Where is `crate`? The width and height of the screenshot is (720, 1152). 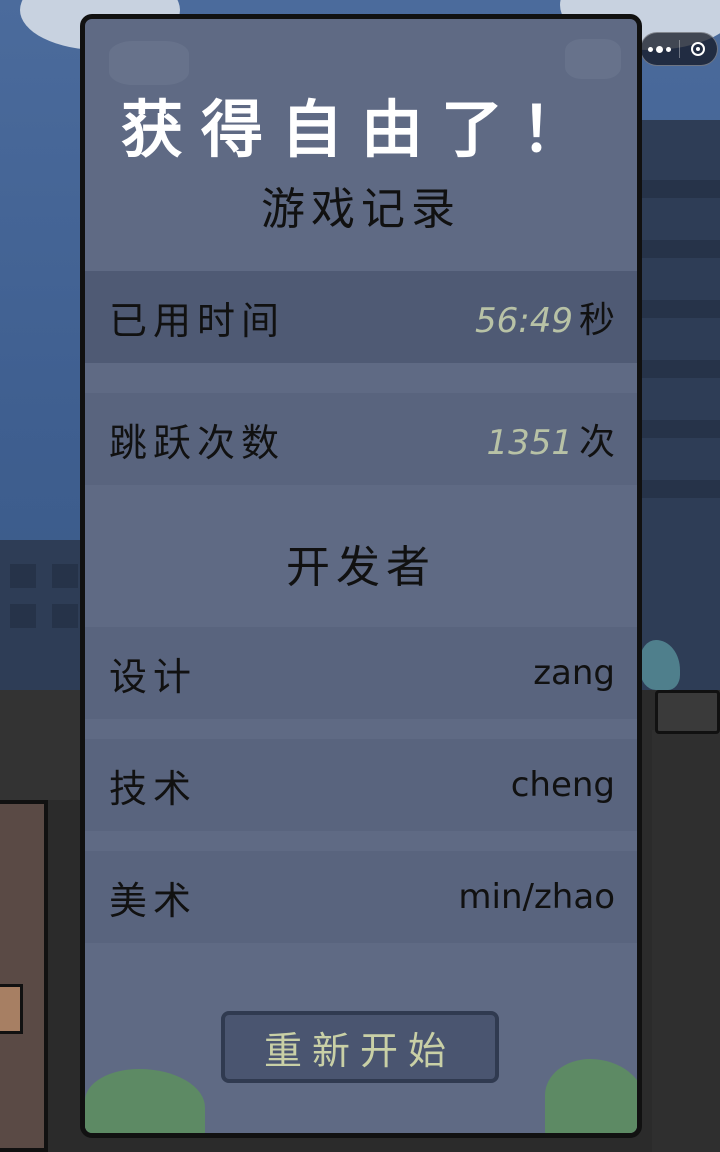 crate is located at coordinates (11, 1009).